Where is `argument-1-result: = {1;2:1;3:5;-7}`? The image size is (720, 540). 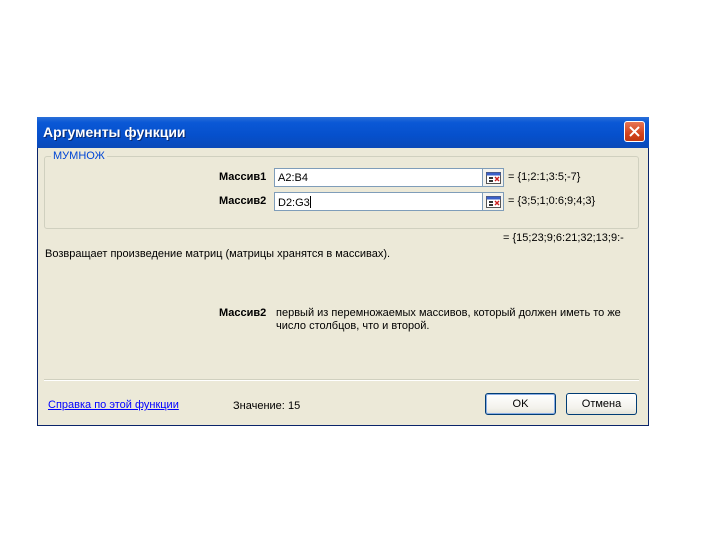 argument-1-result: = {1;2:1;3:5;-7} is located at coordinates (544, 177).